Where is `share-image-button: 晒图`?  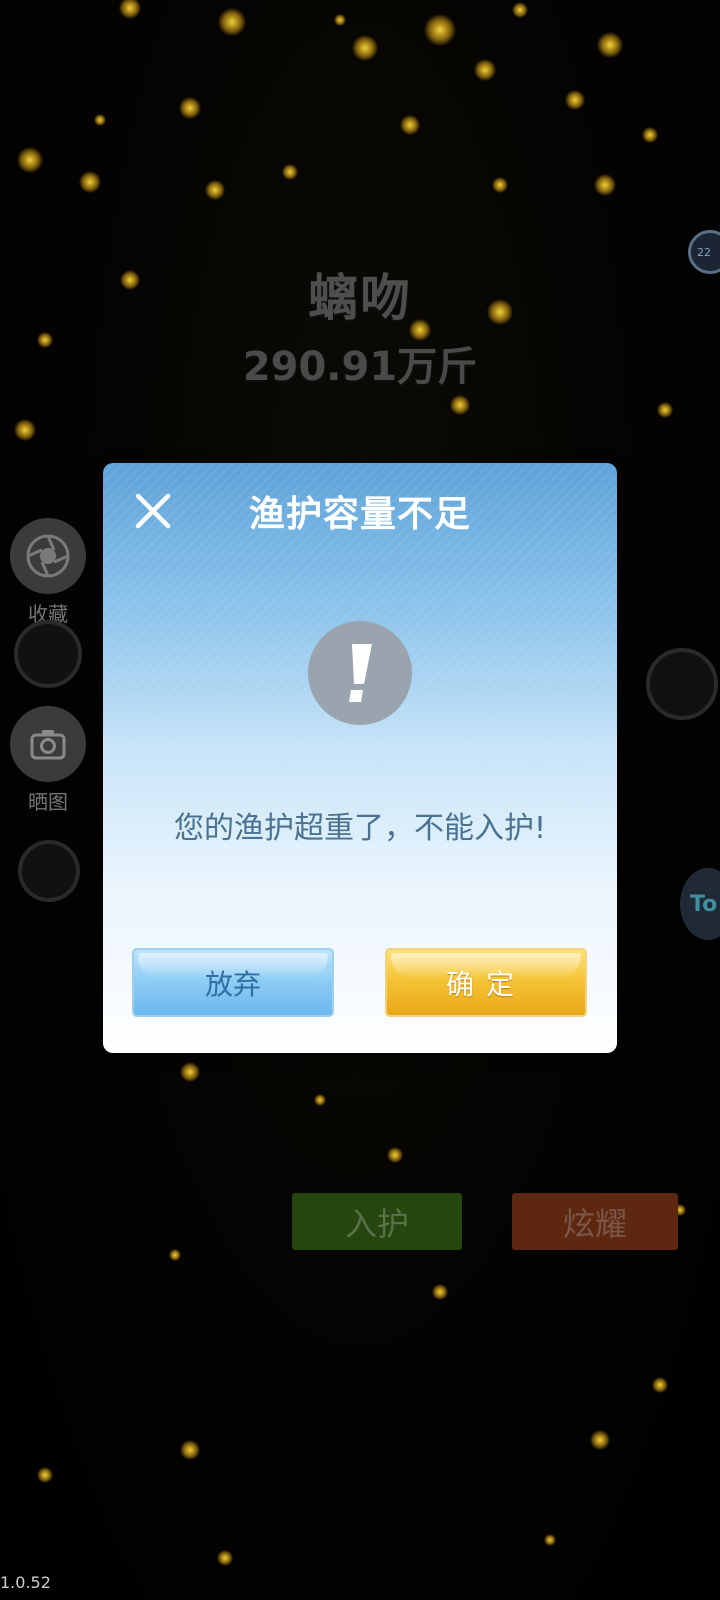 share-image-button: 晒图 is located at coordinates (48, 760).